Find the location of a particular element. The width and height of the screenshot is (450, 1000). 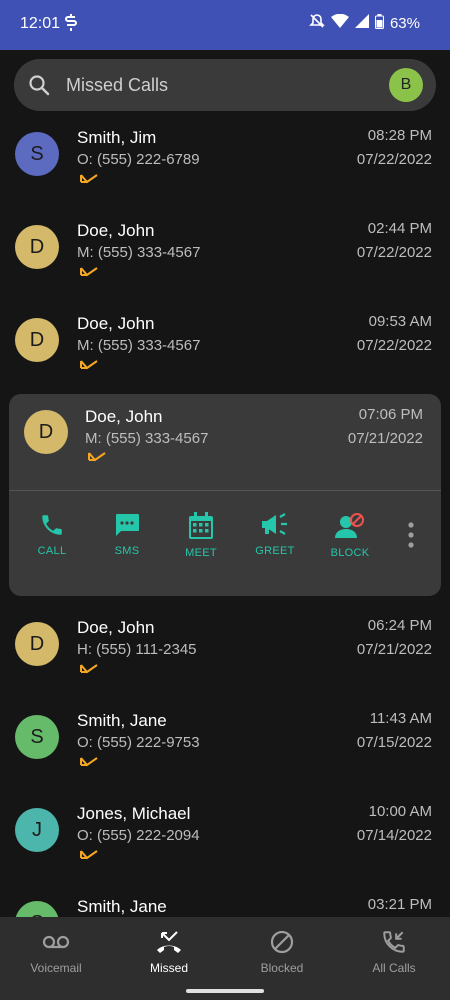

profile-avatar: B is located at coordinates (406, 85).